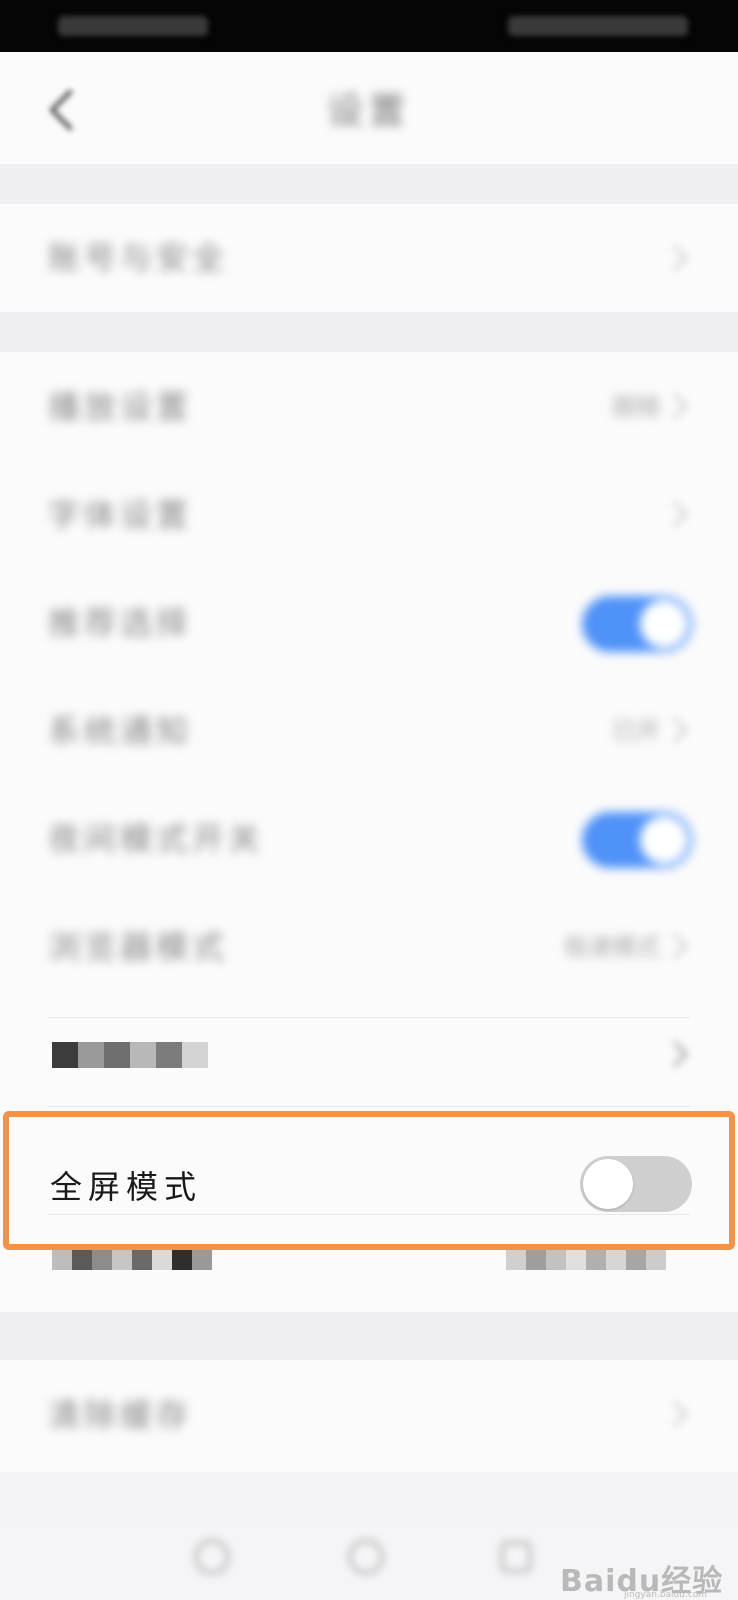  Describe the element at coordinates (612, 947) in the screenshot. I see `setting-value: 极速模式` at that location.